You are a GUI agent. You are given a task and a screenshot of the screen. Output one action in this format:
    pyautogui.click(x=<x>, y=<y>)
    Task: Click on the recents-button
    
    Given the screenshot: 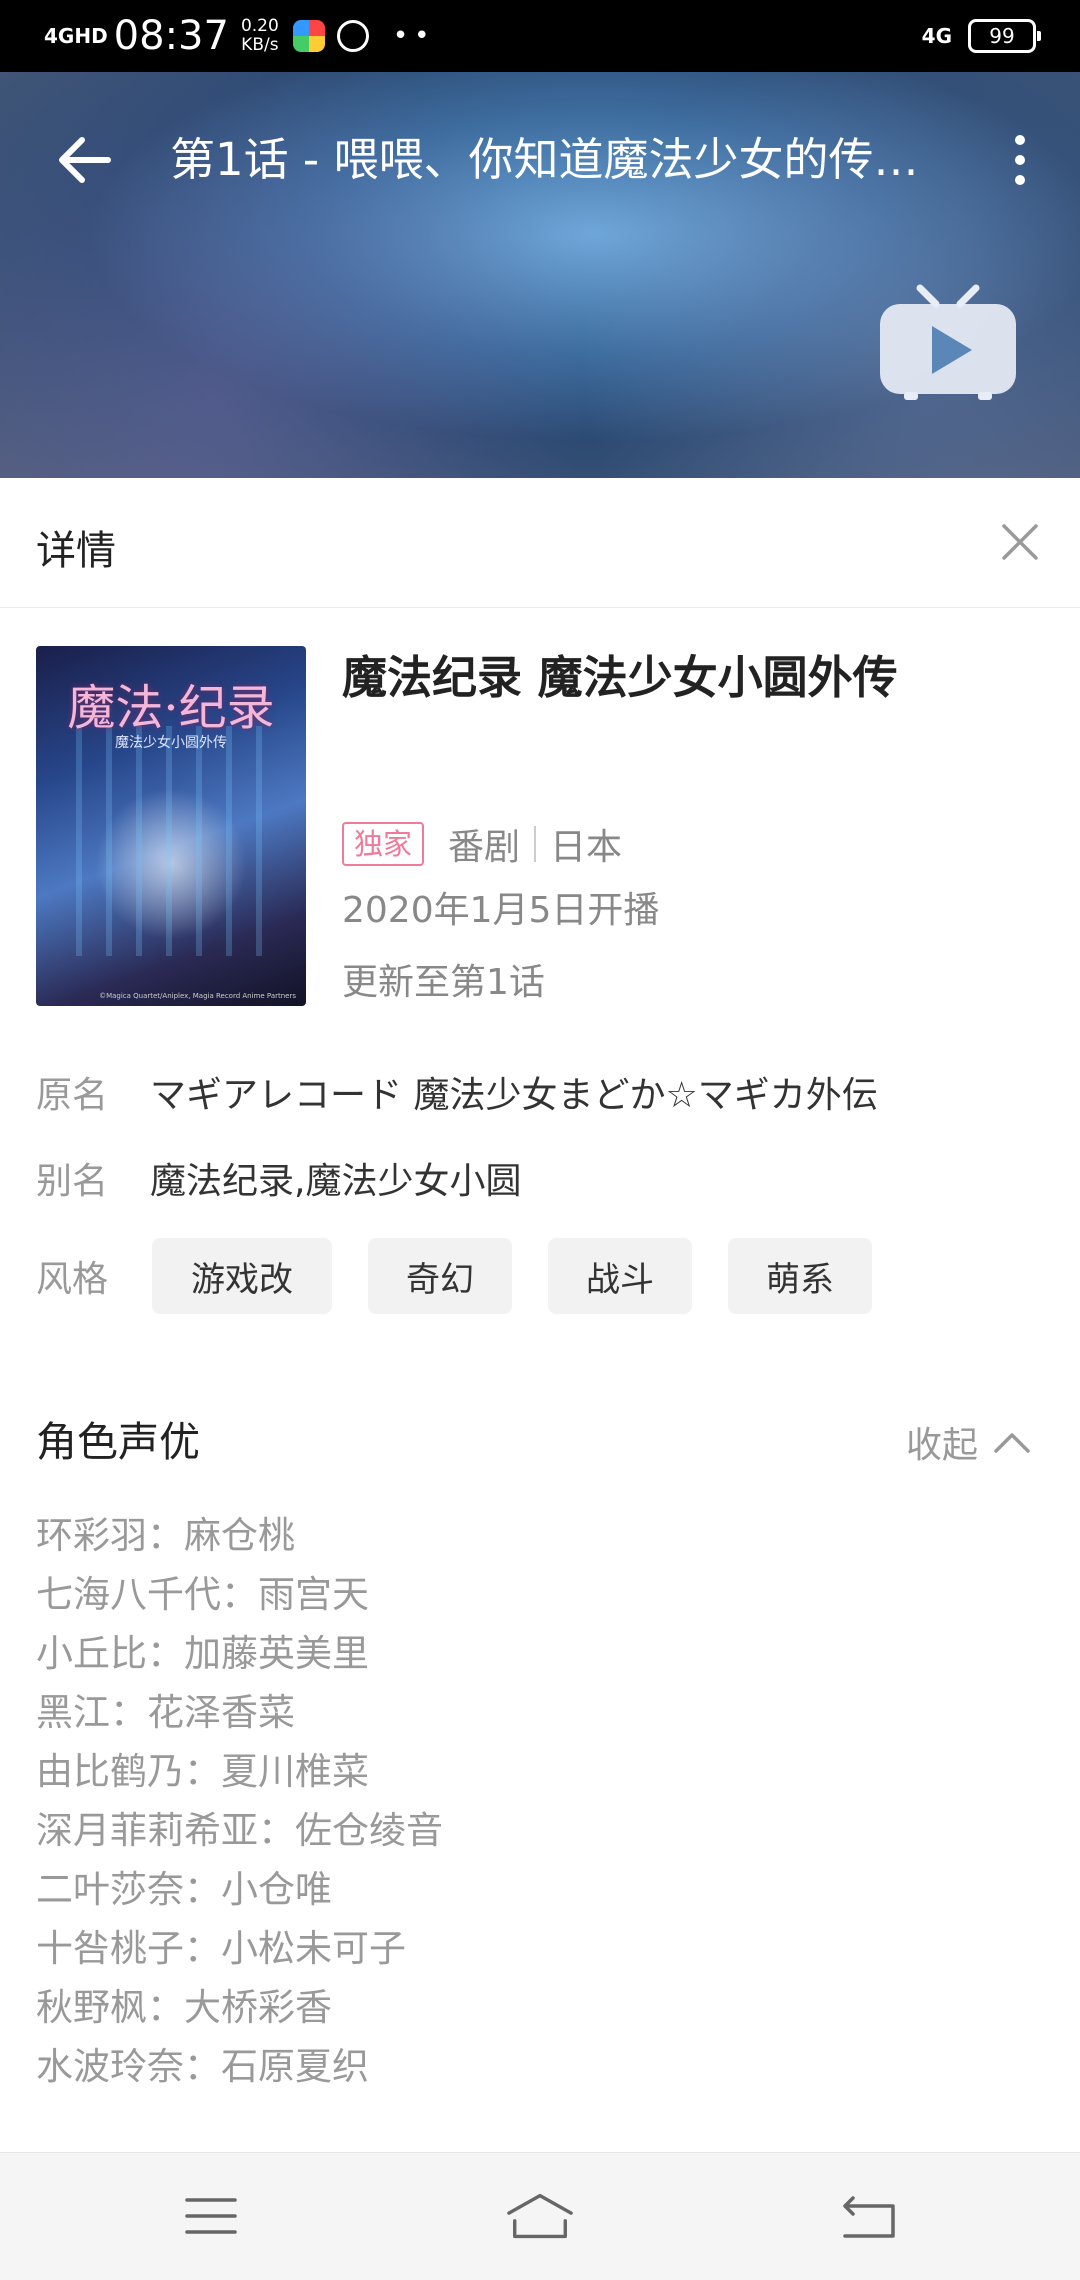 What is the action you would take?
    pyautogui.click(x=211, y=2216)
    